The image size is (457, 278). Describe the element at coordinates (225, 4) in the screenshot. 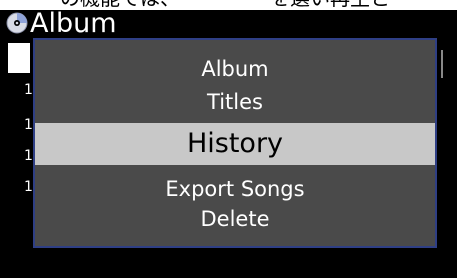

I see `top-strip-text: の機能では、 を選い再生と` at that location.